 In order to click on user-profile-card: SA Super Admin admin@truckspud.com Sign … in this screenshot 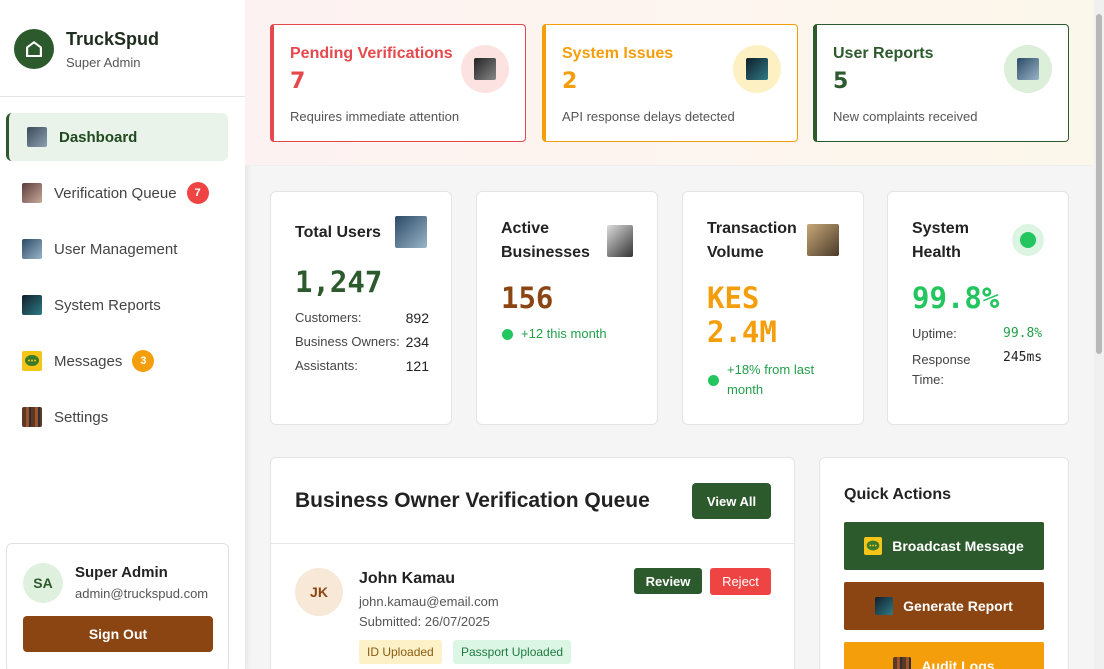, I will do `click(117, 606)`.